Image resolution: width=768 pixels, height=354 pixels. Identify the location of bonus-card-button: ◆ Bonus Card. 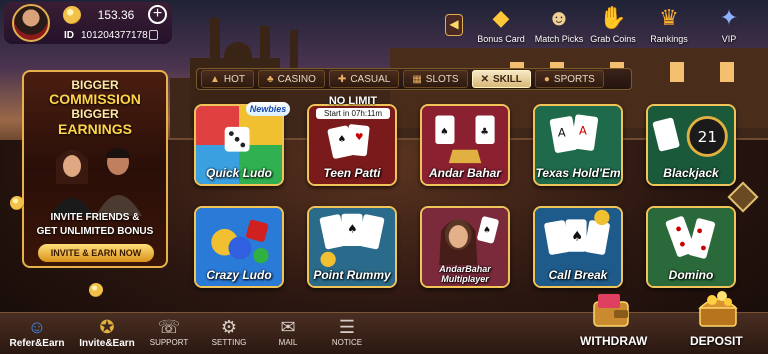
(501, 26).